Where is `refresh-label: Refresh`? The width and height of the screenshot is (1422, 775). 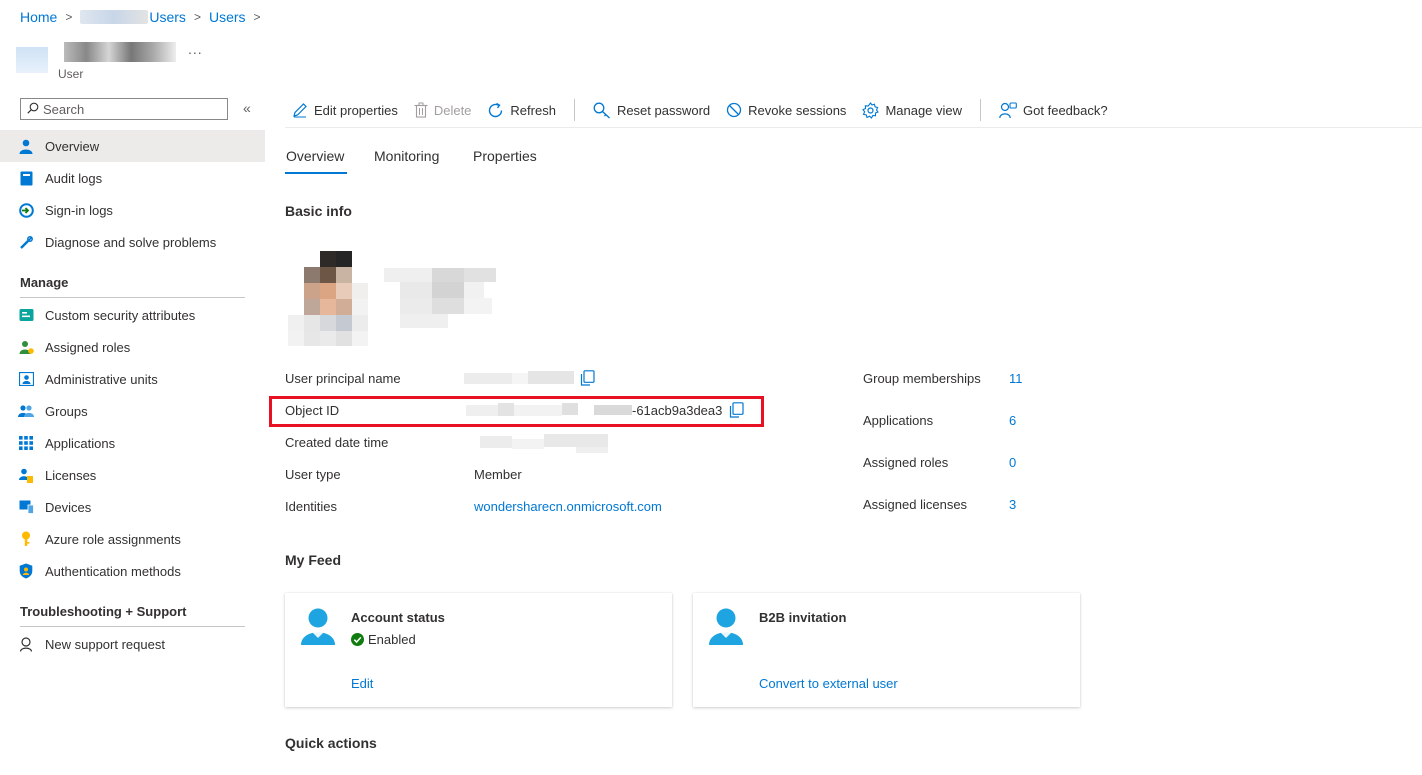 refresh-label: Refresh is located at coordinates (533, 110).